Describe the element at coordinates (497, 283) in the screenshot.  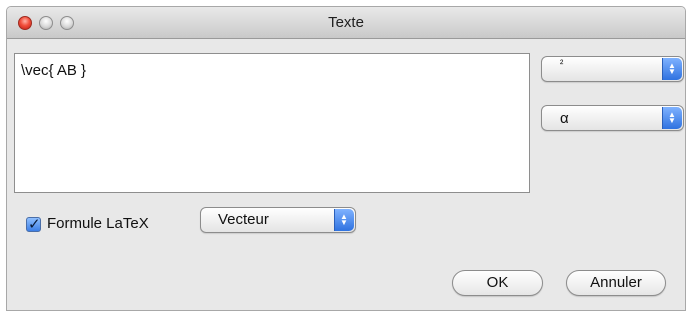
I see `ok-button: OK` at that location.